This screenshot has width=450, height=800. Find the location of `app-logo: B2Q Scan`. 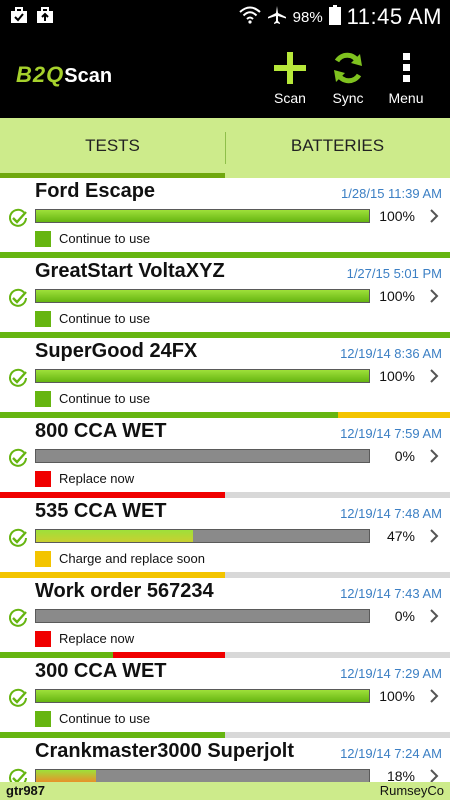

app-logo: B2Q Scan is located at coordinates (64, 75).